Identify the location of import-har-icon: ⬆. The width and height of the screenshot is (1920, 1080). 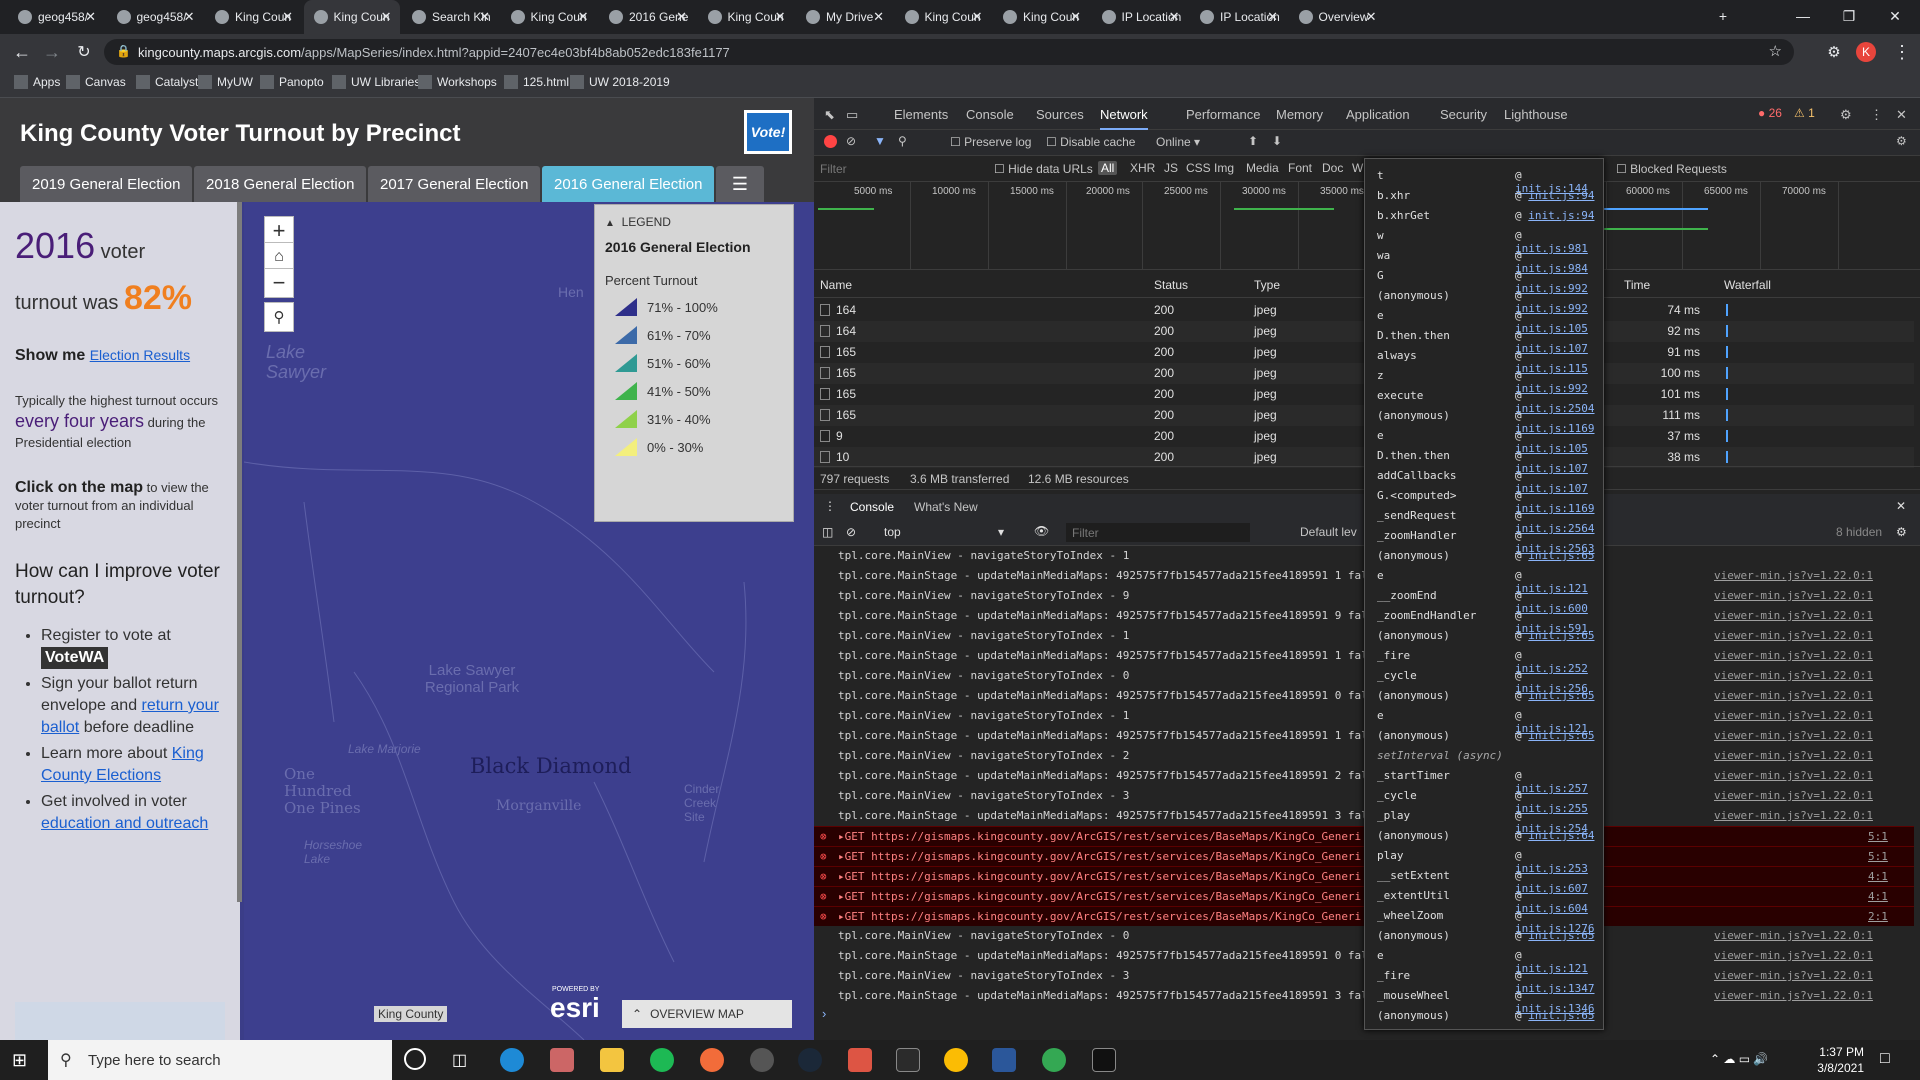
(1253, 141).